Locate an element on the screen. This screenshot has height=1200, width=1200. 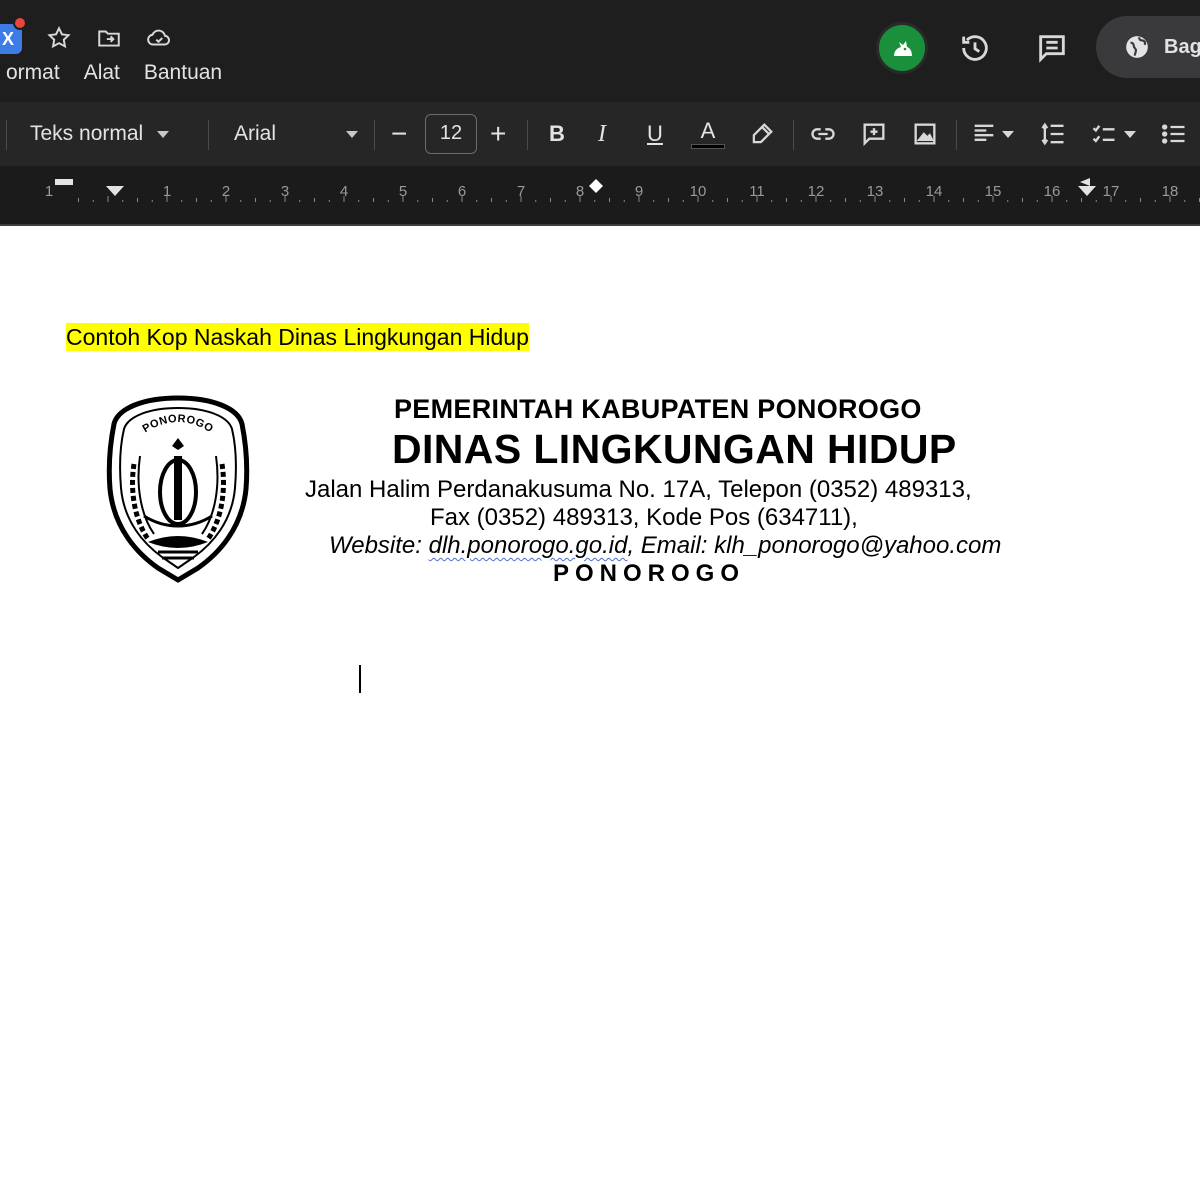
ponorogo-regency-seal: PONOROGO is located at coordinates (178, 489).